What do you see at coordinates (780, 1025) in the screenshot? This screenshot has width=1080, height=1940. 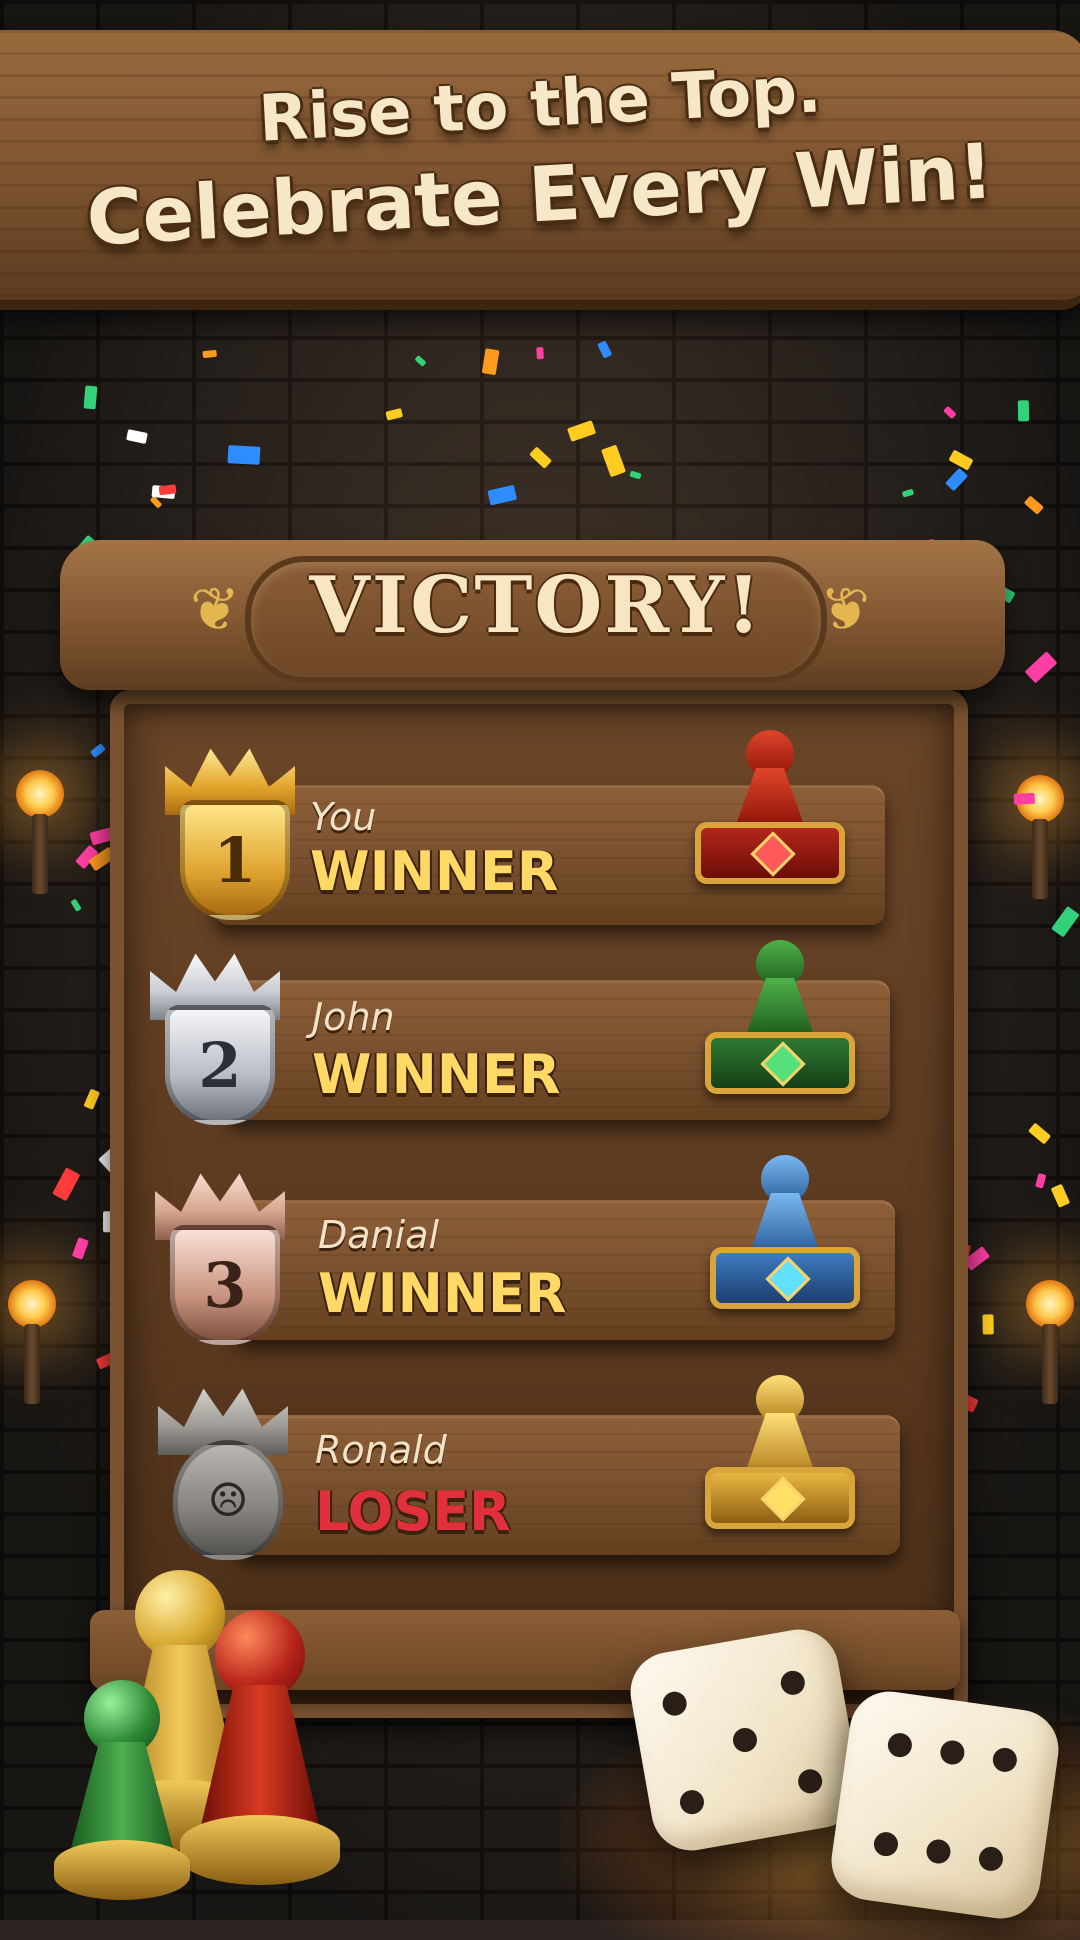 I see `green-pawn-trophy-icon` at bounding box center [780, 1025].